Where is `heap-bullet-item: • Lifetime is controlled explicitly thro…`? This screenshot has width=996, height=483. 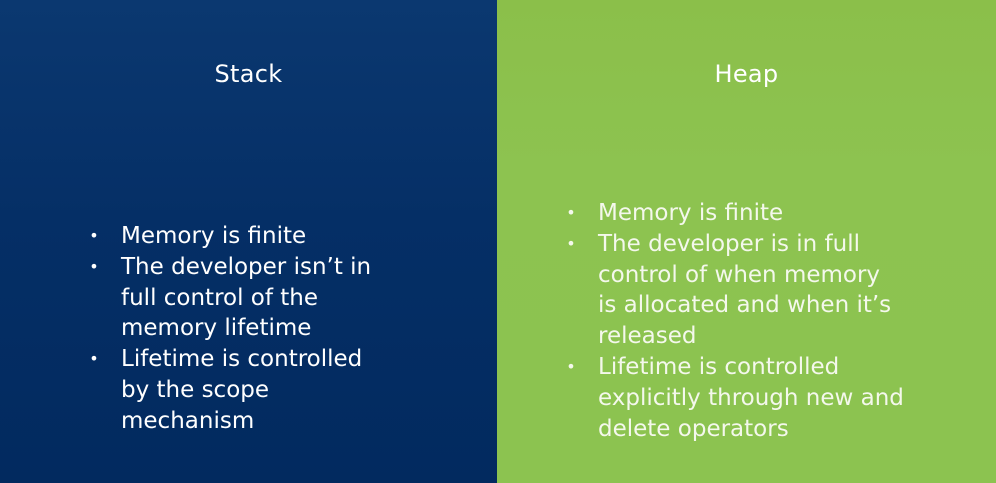 heap-bullet-item: • Lifetime is controlled explicitly thro… is located at coordinates (735, 398).